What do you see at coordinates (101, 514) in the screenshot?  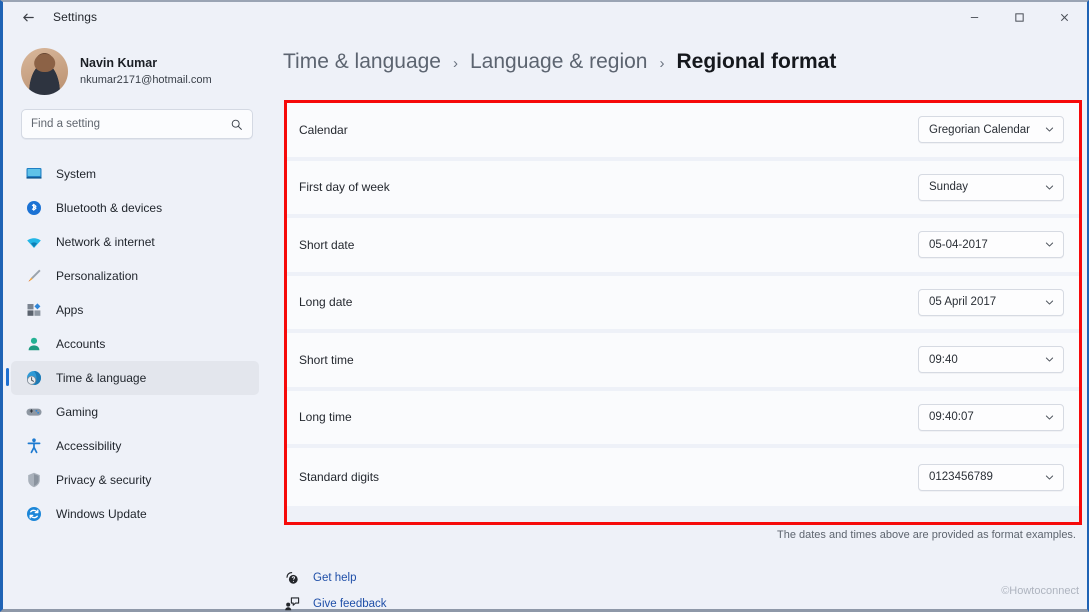 I see `sidebar-item-label: Windows Update` at bounding box center [101, 514].